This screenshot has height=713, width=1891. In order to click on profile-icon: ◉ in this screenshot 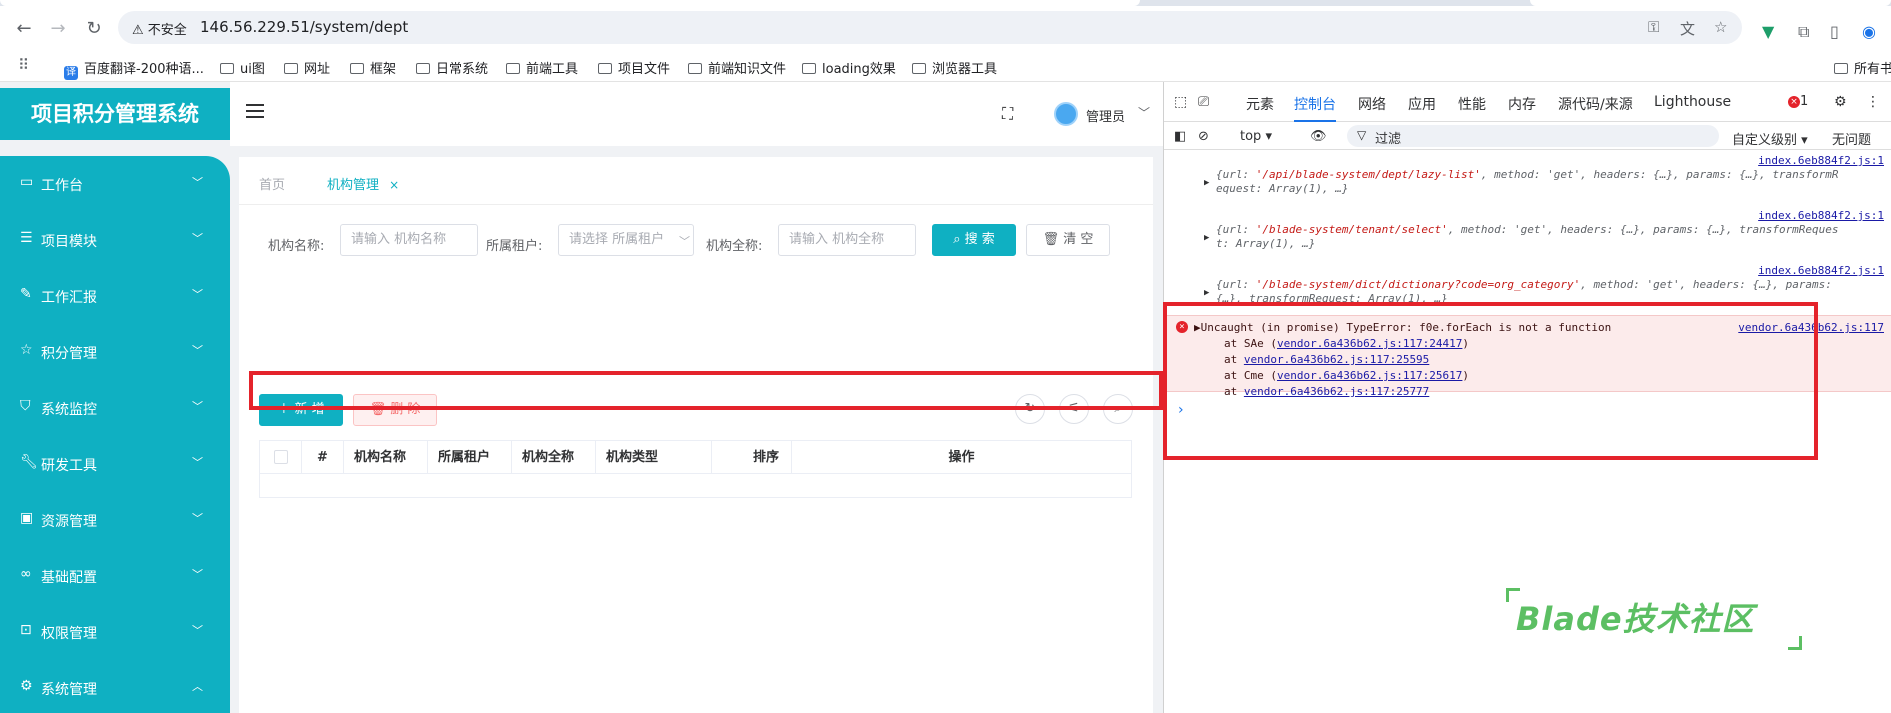, I will do `click(1869, 31)`.